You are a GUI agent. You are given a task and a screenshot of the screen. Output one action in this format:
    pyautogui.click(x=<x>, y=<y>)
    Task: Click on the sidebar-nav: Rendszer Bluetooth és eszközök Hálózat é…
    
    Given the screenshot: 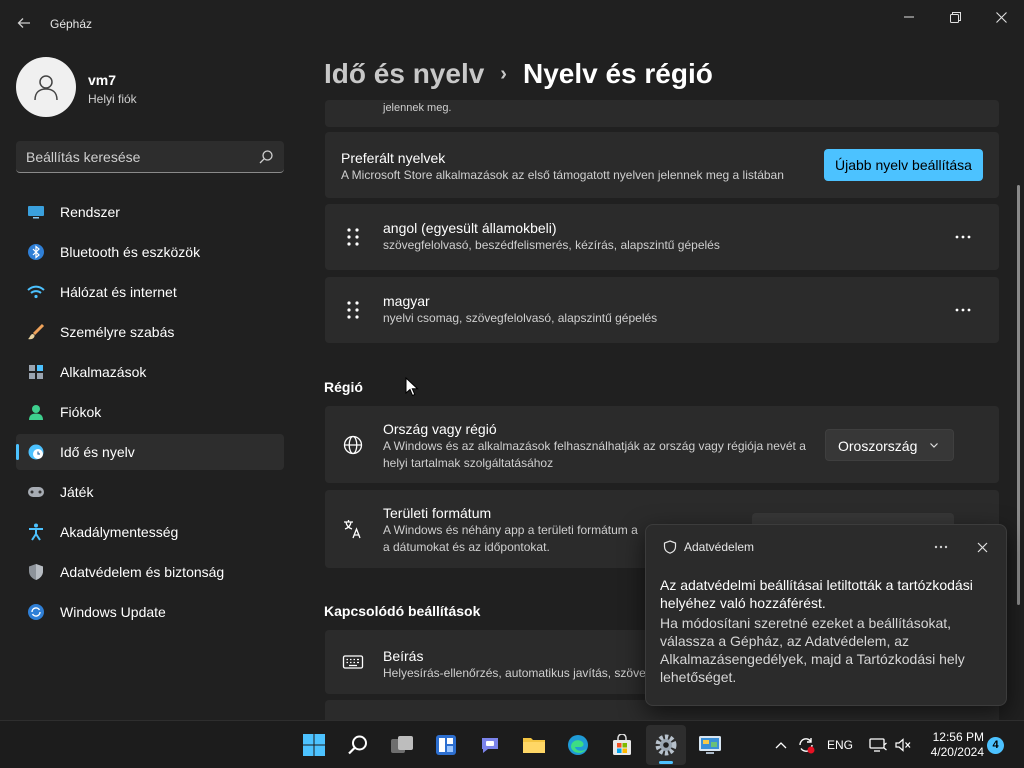 What is the action you would take?
    pyautogui.click(x=150, y=414)
    